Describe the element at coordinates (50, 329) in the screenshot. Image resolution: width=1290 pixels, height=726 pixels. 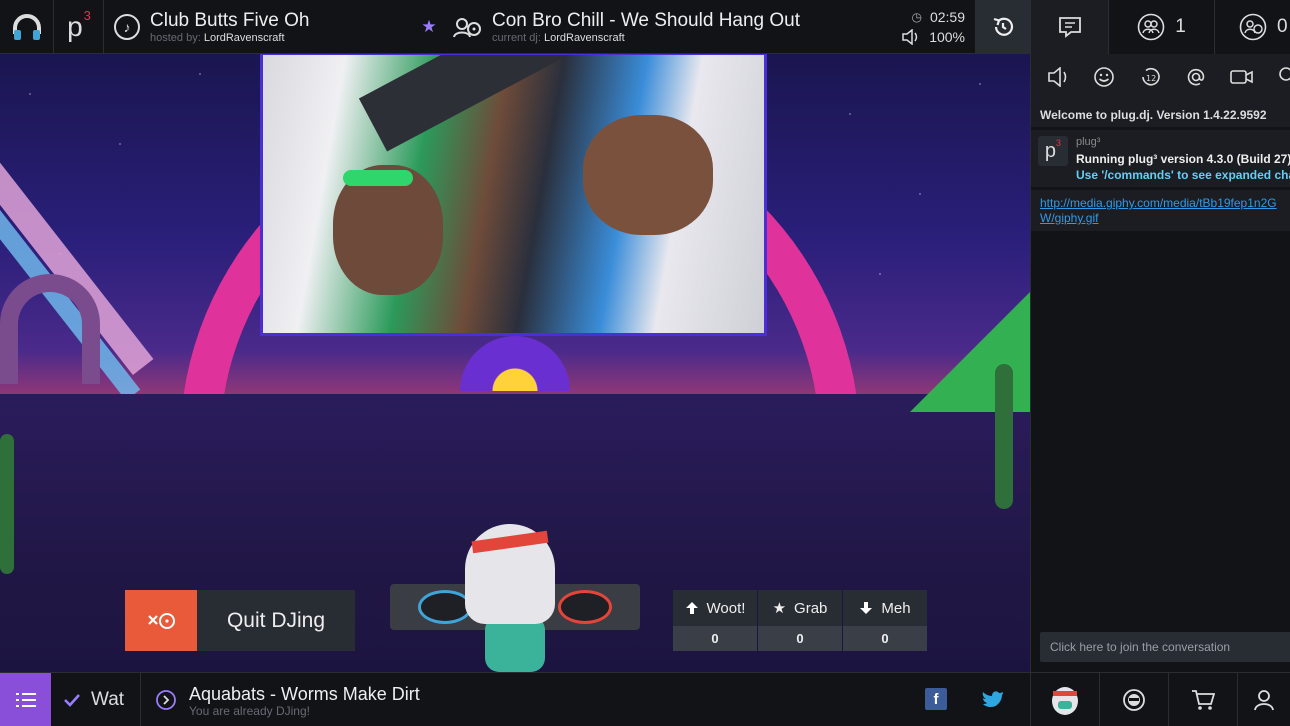
I see `rock-arch` at that location.